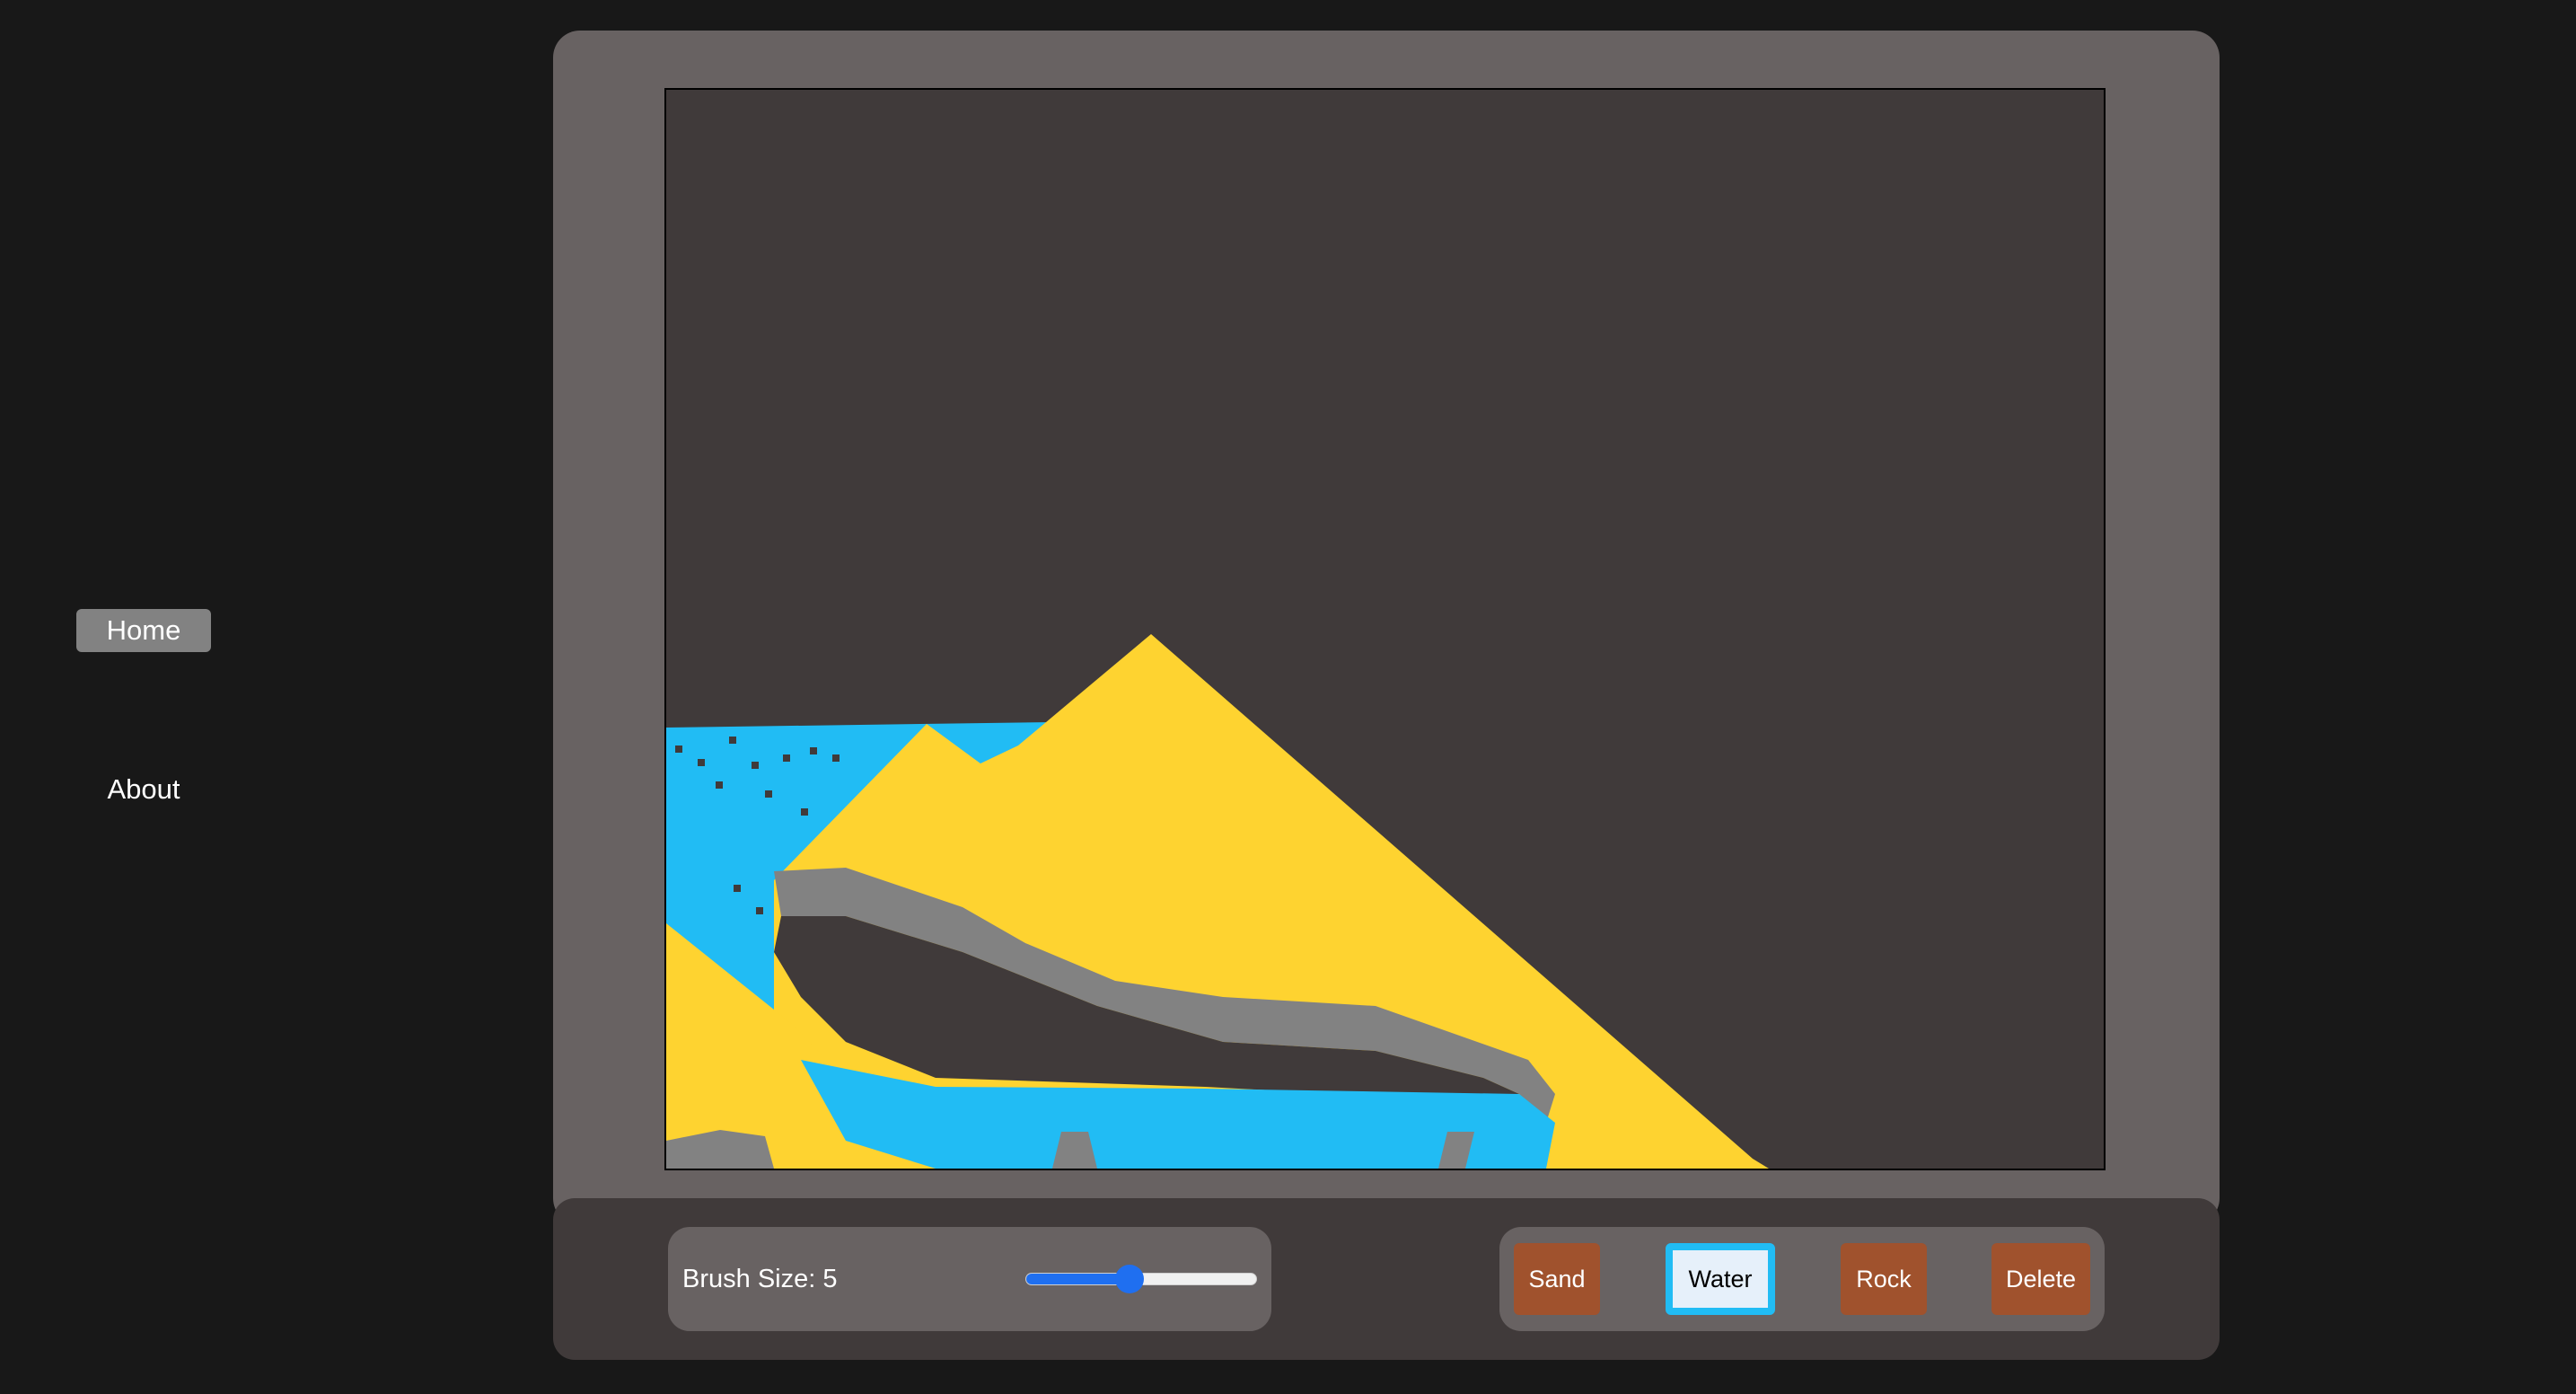  Describe the element at coordinates (1130, 1279) in the screenshot. I see `slider-thumb` at that location.